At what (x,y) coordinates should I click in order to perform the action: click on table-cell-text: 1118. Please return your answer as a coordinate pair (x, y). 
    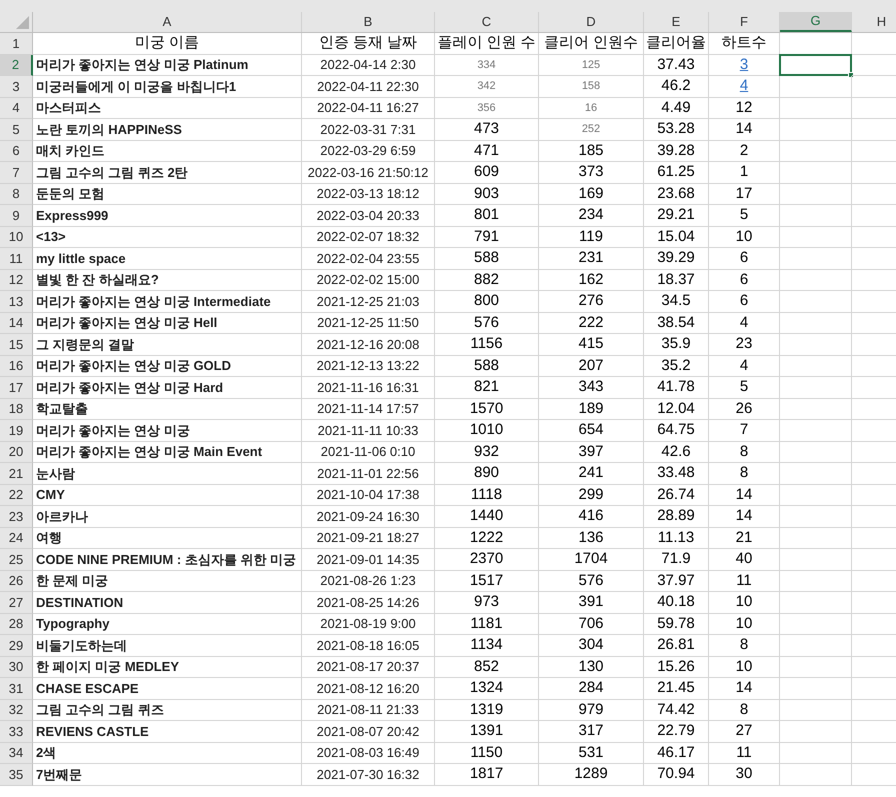
    Looking at the image, I should click on (486, 494).